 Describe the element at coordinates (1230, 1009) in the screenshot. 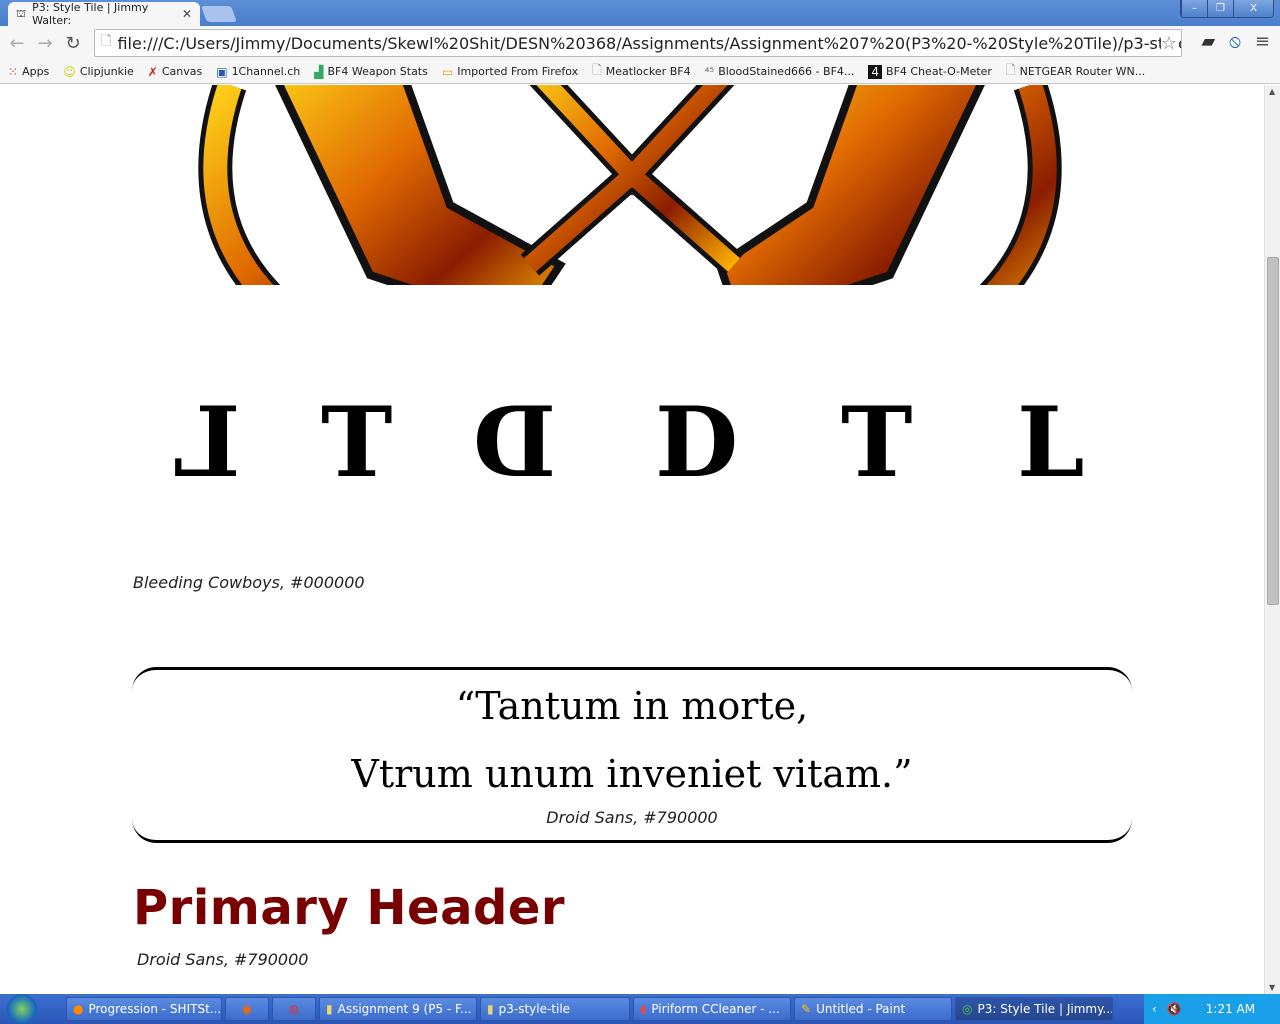

I see `clock: 1:21 AM` at that location.